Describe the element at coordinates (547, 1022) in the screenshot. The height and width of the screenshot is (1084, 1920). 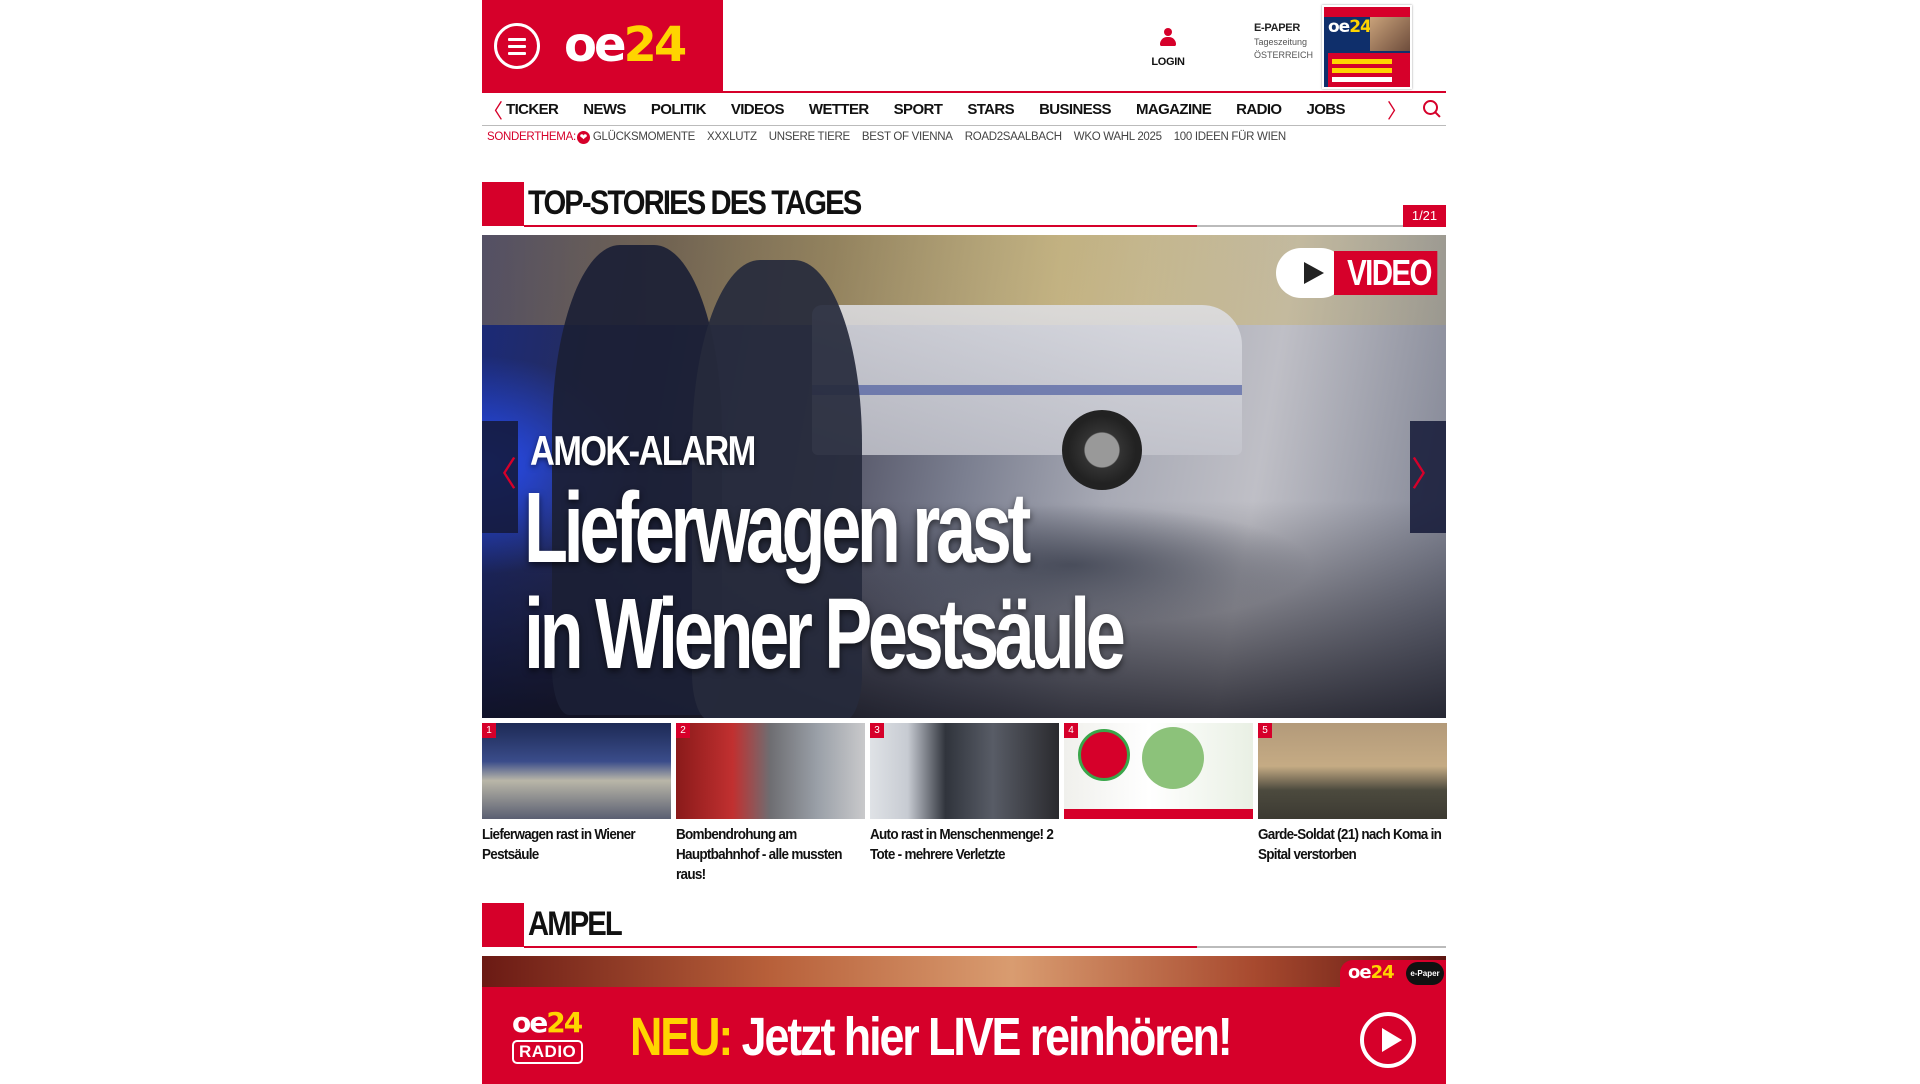
I see `radio-logo-mark: oe24` at that location.